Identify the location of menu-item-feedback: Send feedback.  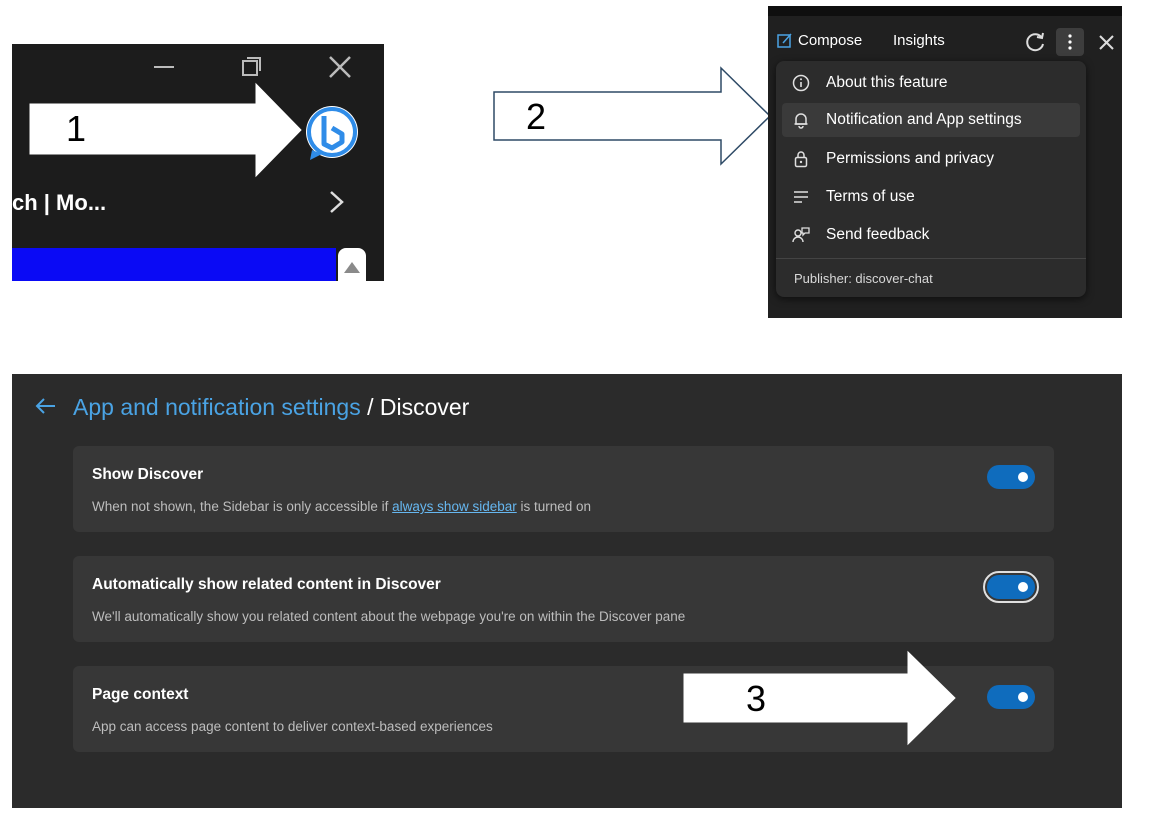
(931, 235).